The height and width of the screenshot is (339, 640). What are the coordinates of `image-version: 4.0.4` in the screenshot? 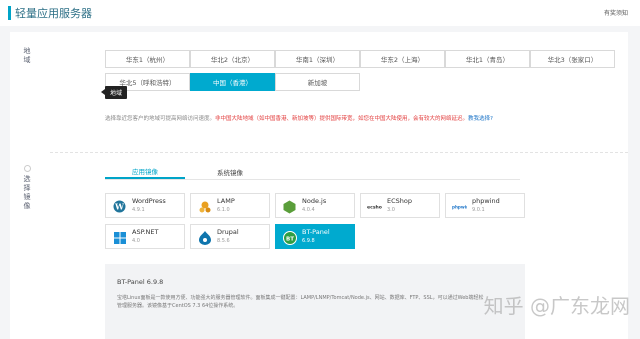 It's located at (308, 210).